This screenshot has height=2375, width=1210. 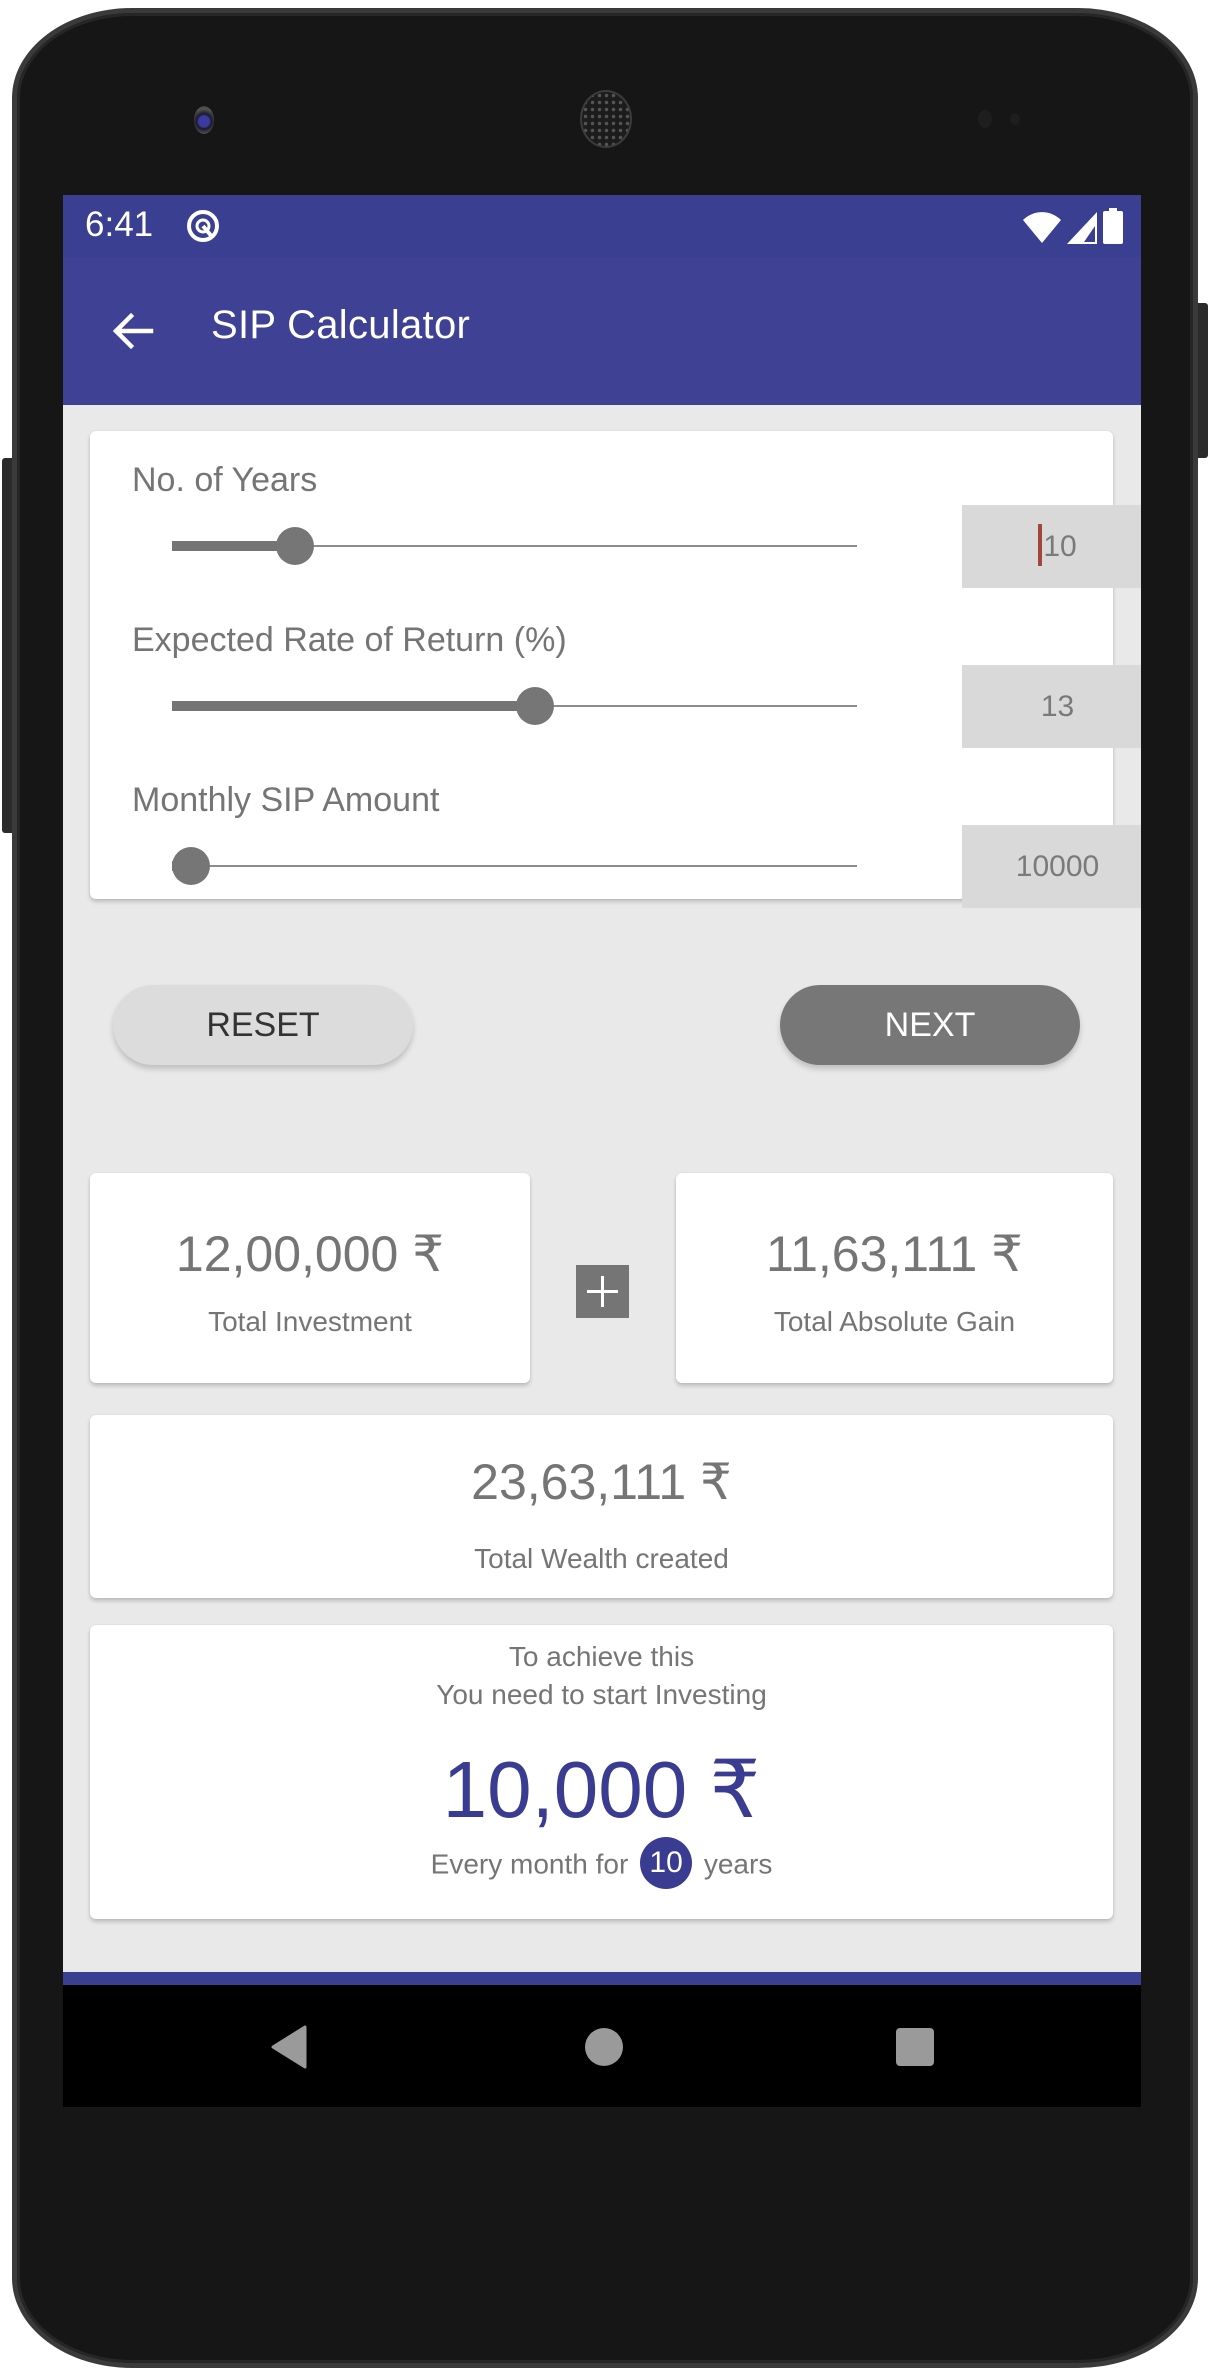 What do you see at coordinates (606, 119) in the screenshot?
I see `earpiece-speaker-icon` at bounding box center [606, 119].